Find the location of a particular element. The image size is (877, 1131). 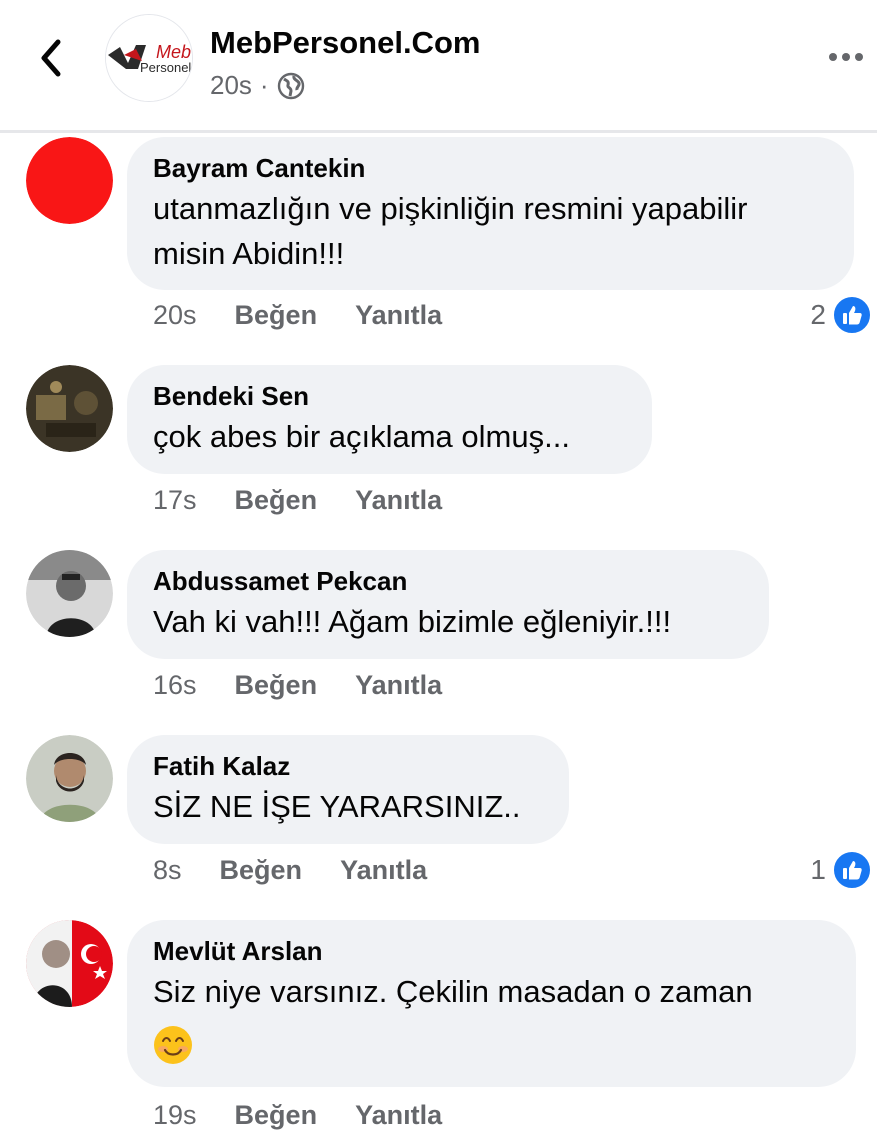

comment-text-line: SİZ NE İŞE YARARSINIZ.. is located at coordinates (337, 806).